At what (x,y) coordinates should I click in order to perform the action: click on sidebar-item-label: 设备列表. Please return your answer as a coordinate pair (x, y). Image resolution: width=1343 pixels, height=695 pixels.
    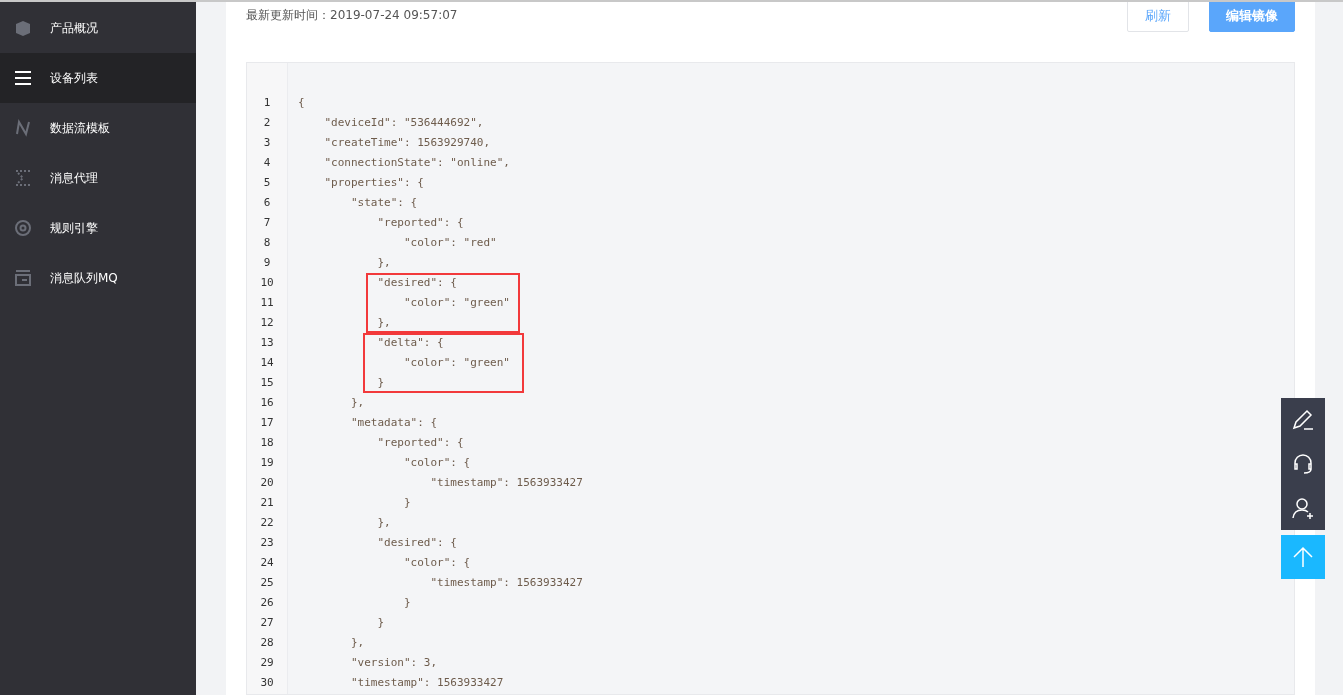
    Looking at the image, I should click on (74, 78).